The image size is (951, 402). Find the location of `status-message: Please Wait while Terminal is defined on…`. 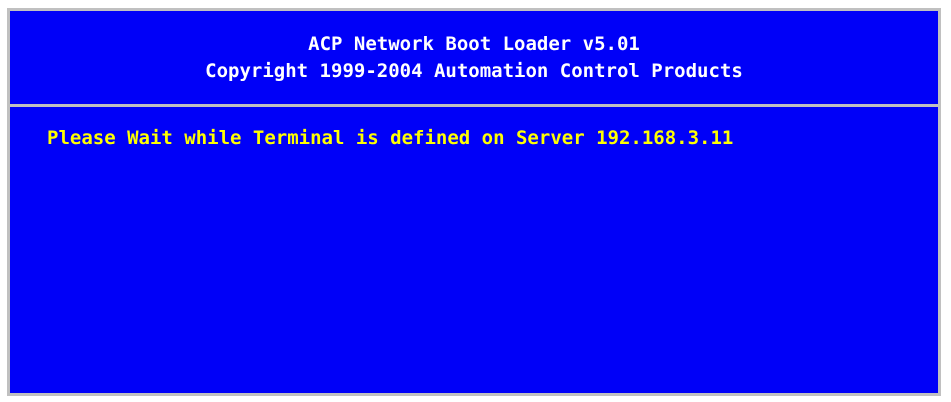

status-message: Please Wait while Terminal is defined on… is located at coordinates (390, 138).